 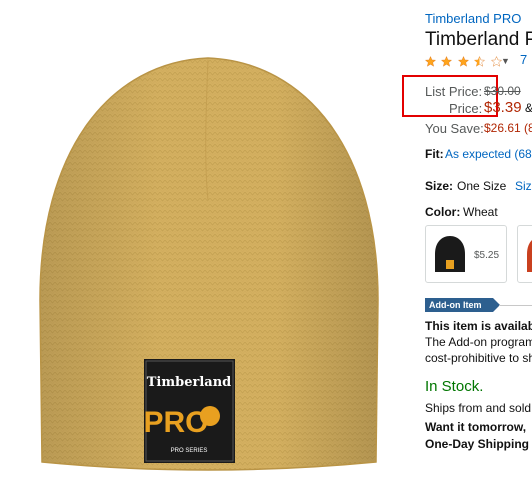 What do you see at coordinates (524, 254) in the screenshot?
I see `color-swatch-red` at bounding box center [524, 254].